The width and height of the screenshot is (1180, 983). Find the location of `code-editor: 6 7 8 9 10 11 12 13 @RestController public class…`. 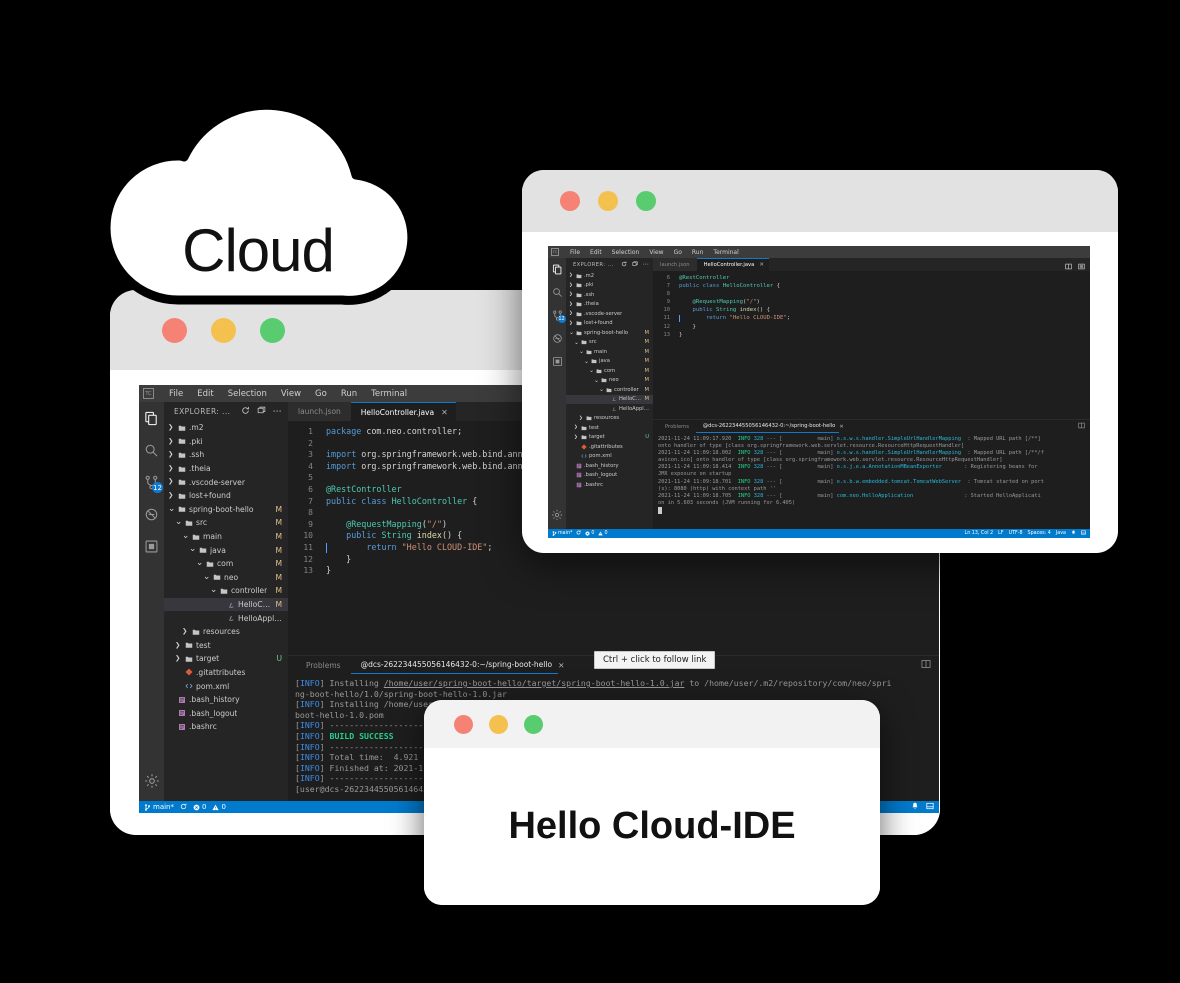

code-editor: 6 7 8 9 10 11 12 13 @RestController public class… is located at coordinates (871, 345).